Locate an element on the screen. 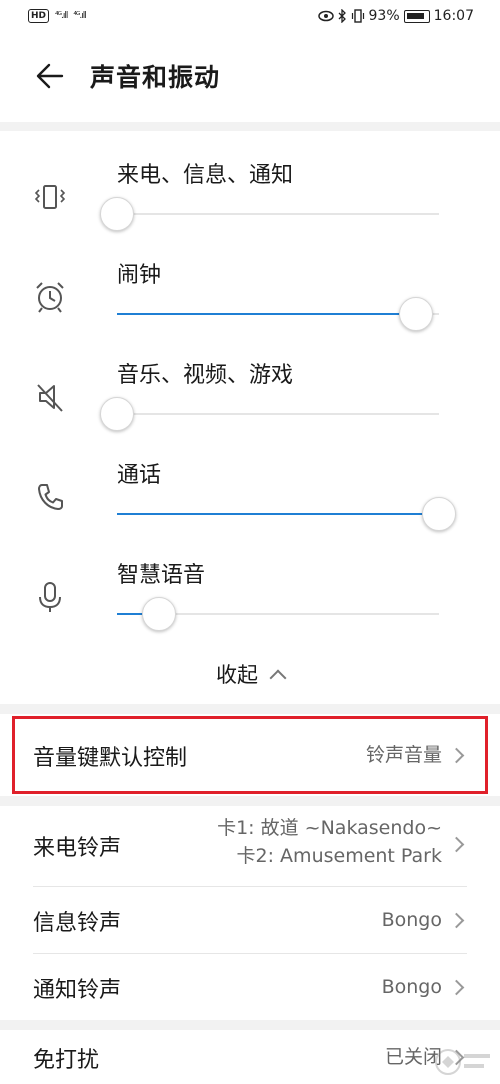  signal-icon-sim1: ⁴ᴳ.ıll is located at coordinates (61, 16).